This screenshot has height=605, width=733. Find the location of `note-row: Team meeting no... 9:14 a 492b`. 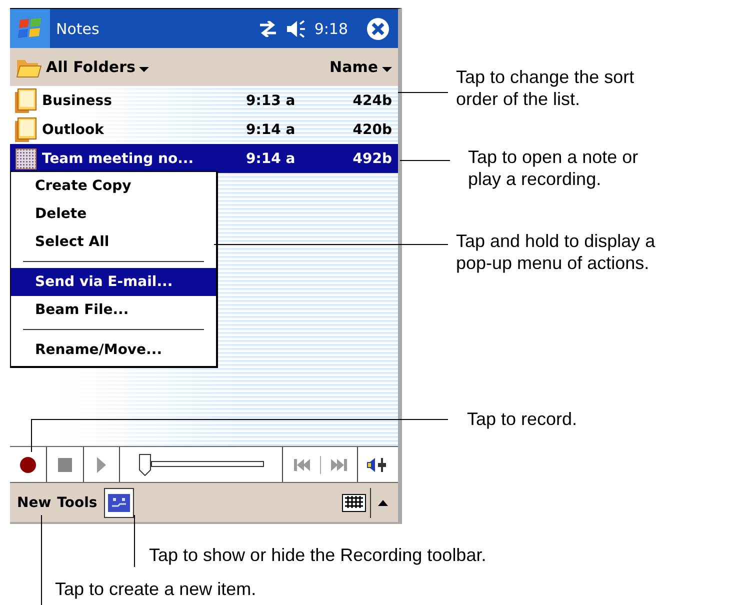

note-row: Team meeting no... 9:14 a 492b is located at coordinates (204, 158).